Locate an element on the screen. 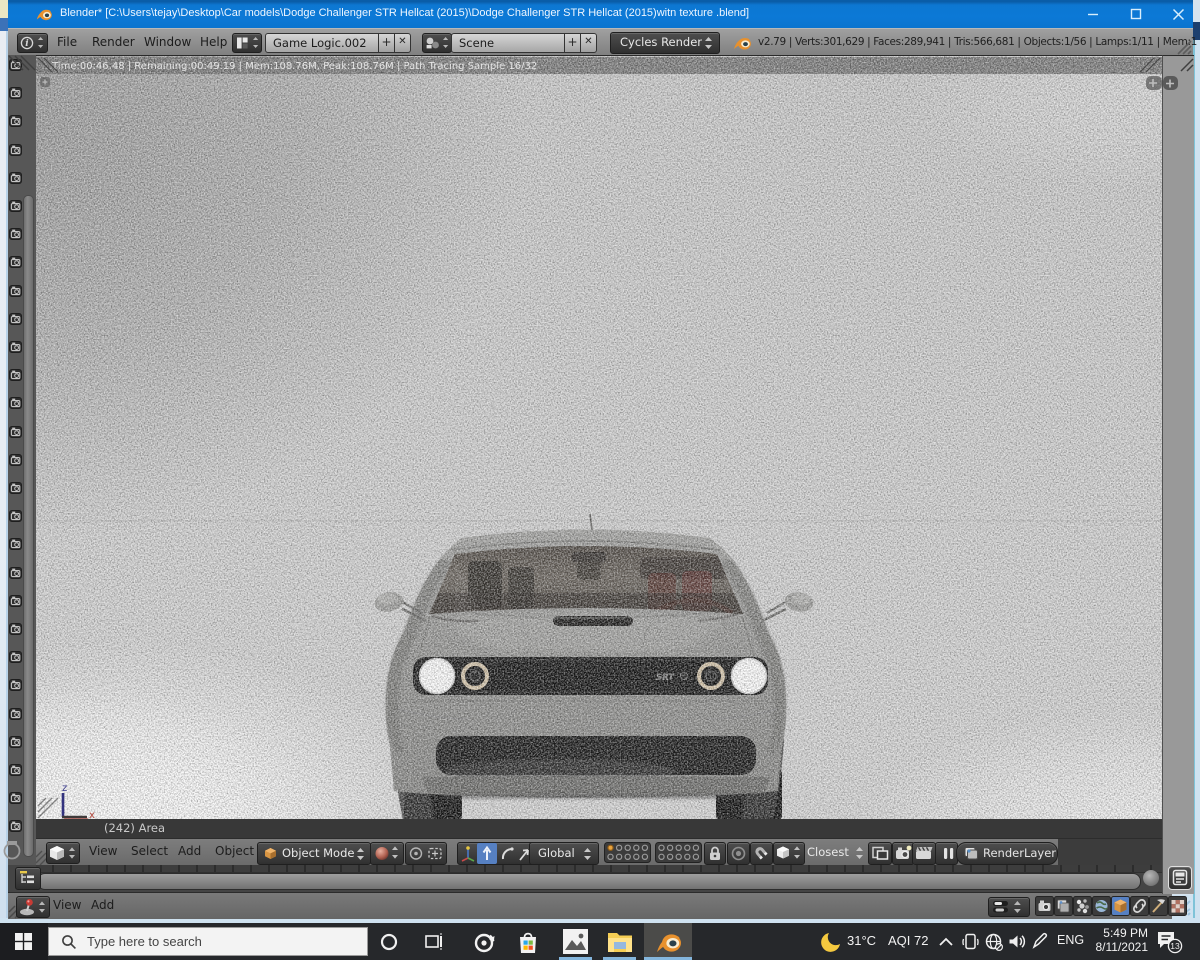  lock-camera-button is located at coordinates (715, 853).